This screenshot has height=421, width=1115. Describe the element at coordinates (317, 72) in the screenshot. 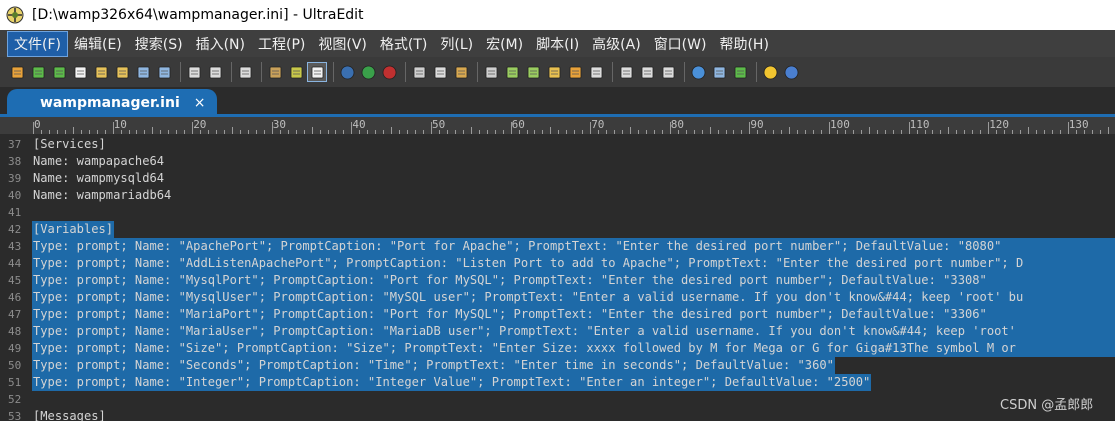

I see `word-wrap-icon` at that location.